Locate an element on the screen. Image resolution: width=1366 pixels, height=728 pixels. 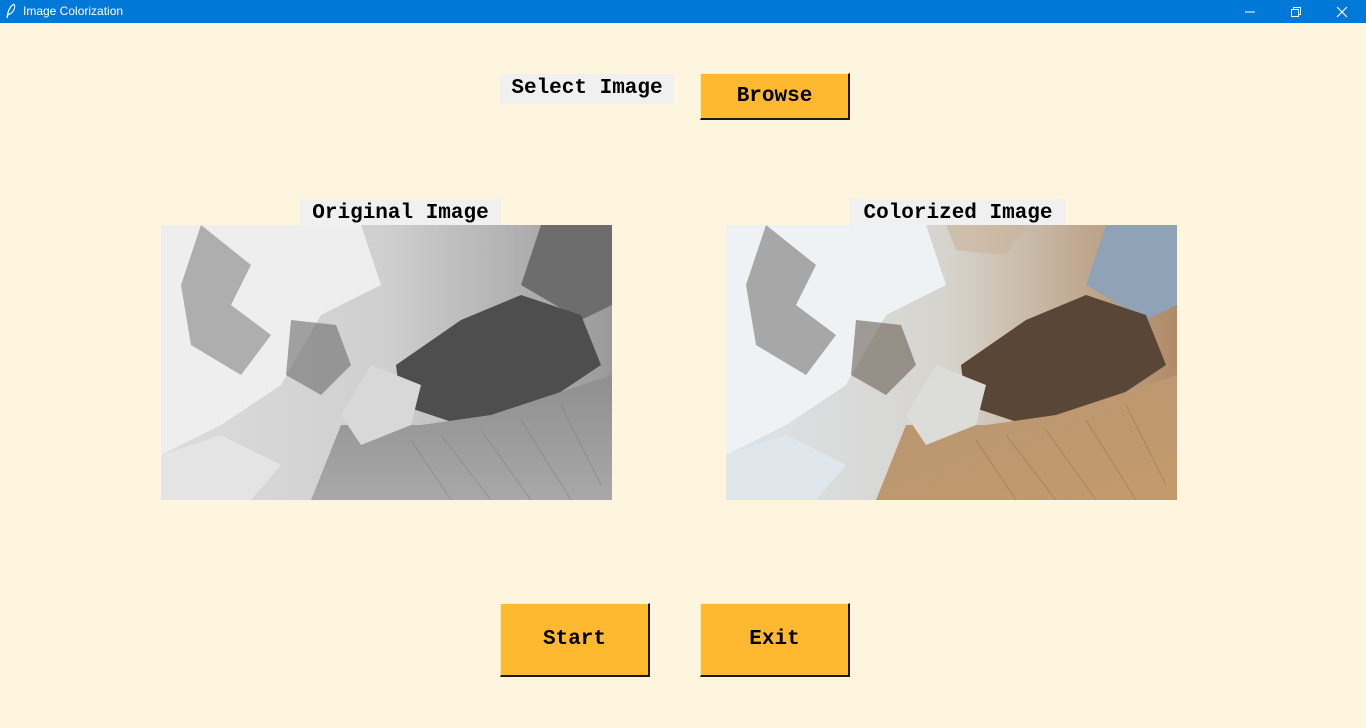
window-title: Image Colorization is located at coordinates (73, 11).